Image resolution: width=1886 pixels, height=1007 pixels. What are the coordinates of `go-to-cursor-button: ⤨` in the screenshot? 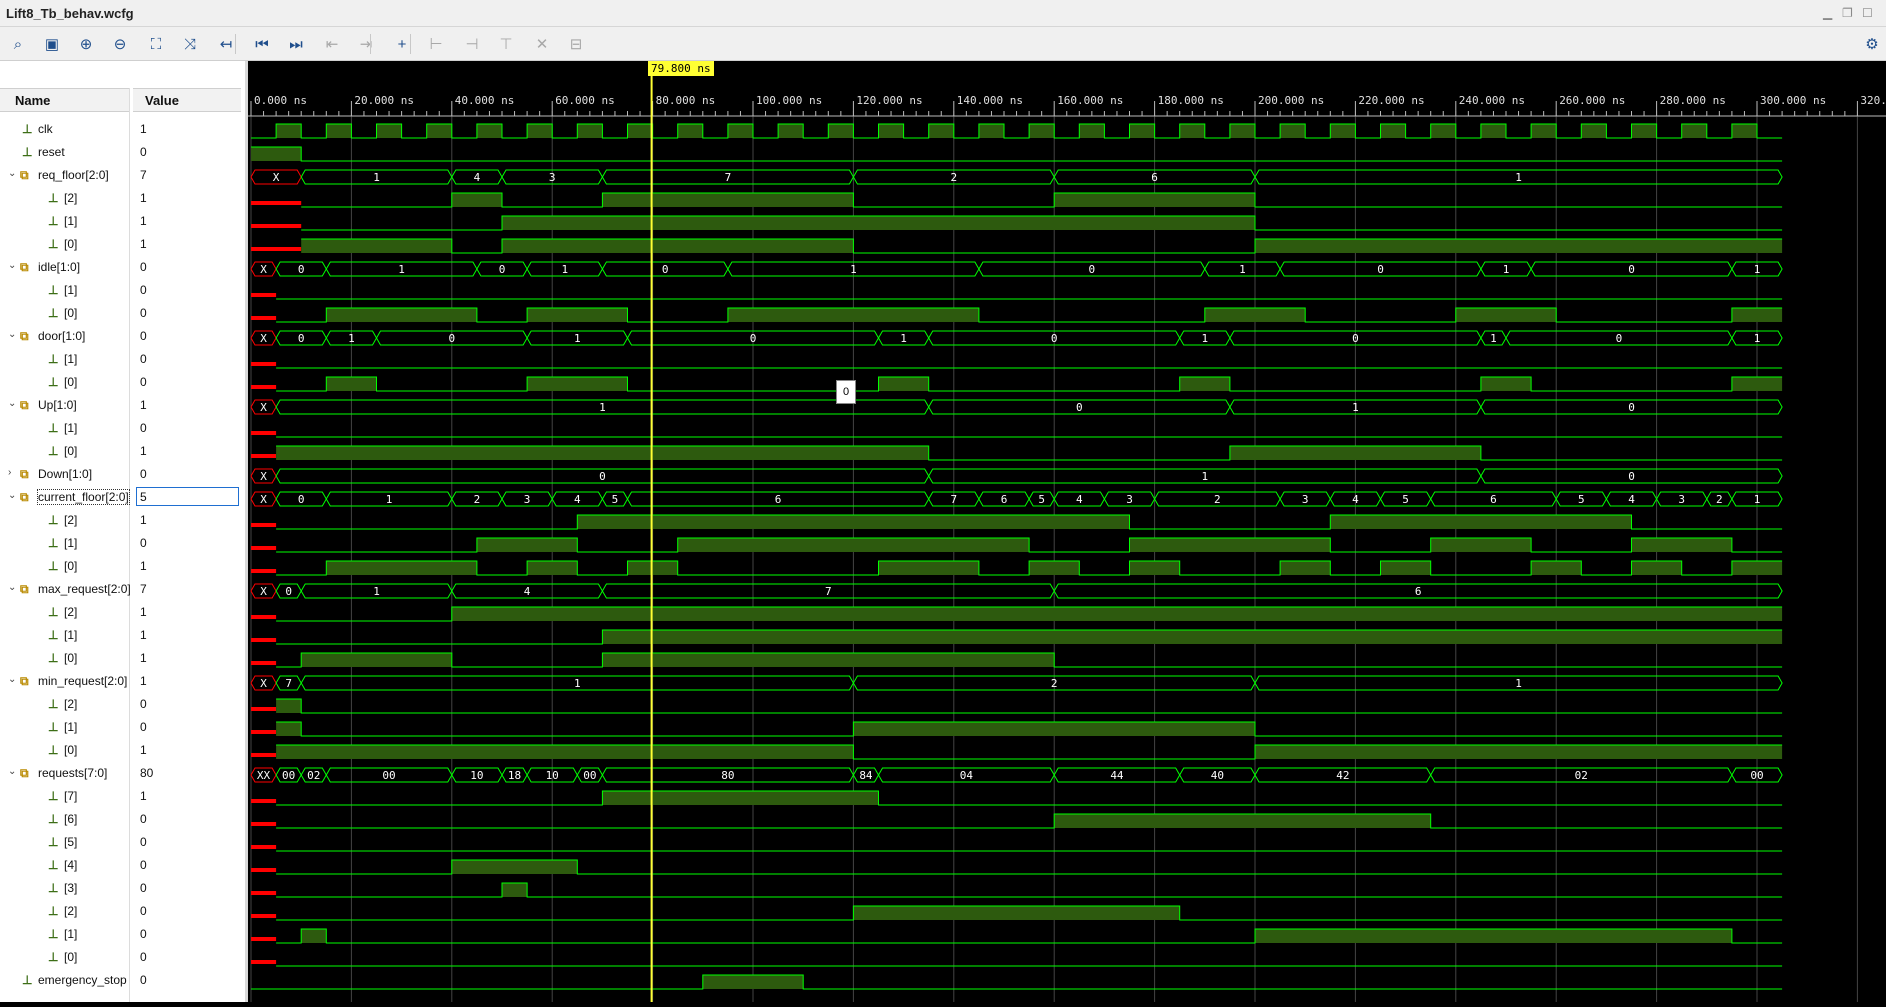 It's located at (190, 44).